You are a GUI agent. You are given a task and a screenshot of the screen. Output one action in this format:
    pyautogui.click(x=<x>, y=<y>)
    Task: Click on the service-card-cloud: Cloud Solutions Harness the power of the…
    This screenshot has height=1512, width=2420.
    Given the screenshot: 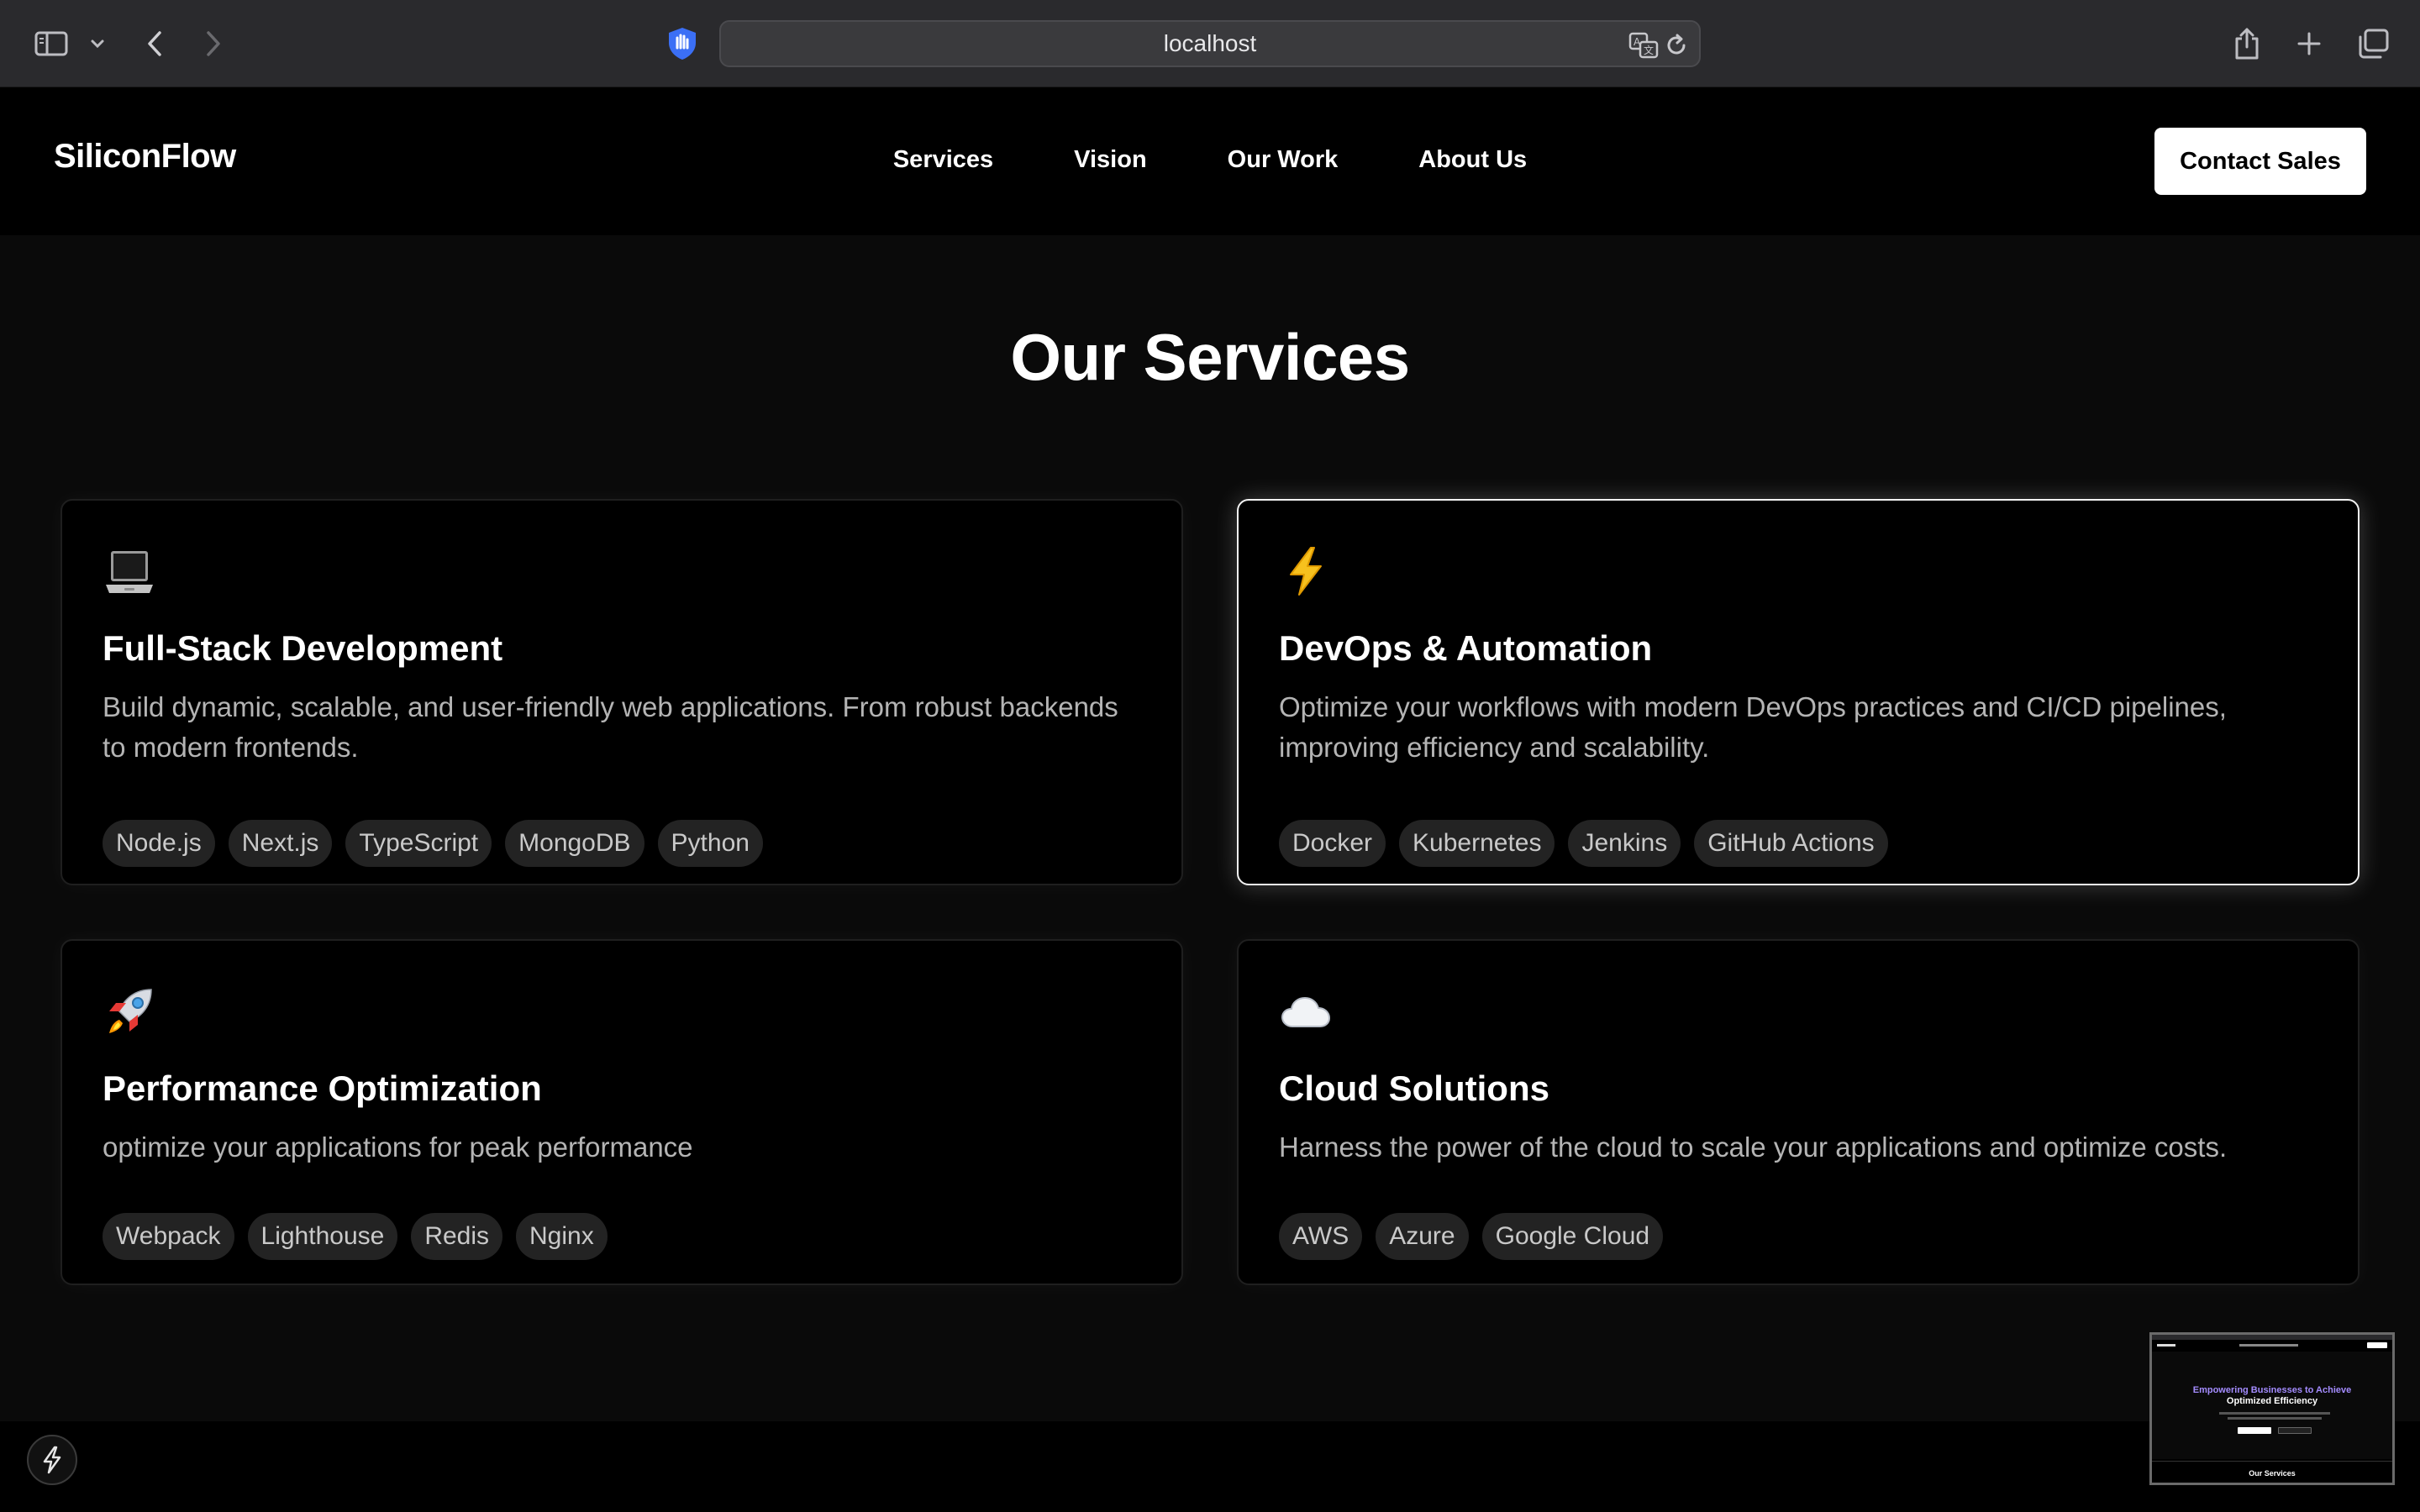 What is the action you would take?
    pyautogui.click(x=1799, y=1112)
    